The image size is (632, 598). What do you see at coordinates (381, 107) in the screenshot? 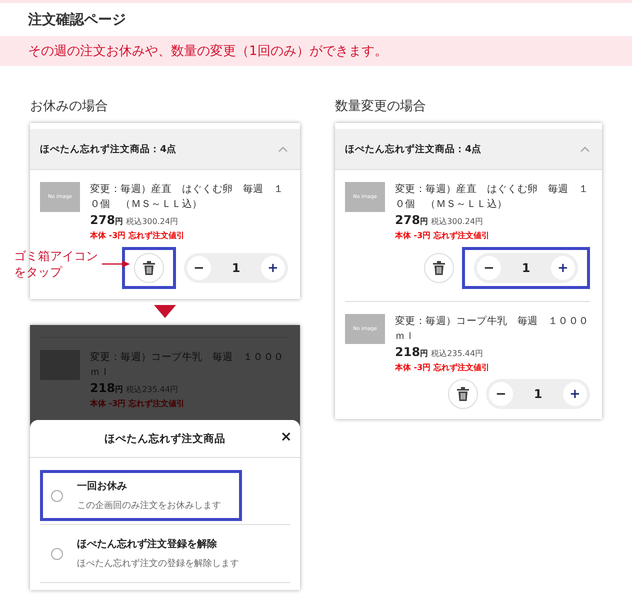
I see `section-label: 数量変更の場合` at bounding box center [381, 107].